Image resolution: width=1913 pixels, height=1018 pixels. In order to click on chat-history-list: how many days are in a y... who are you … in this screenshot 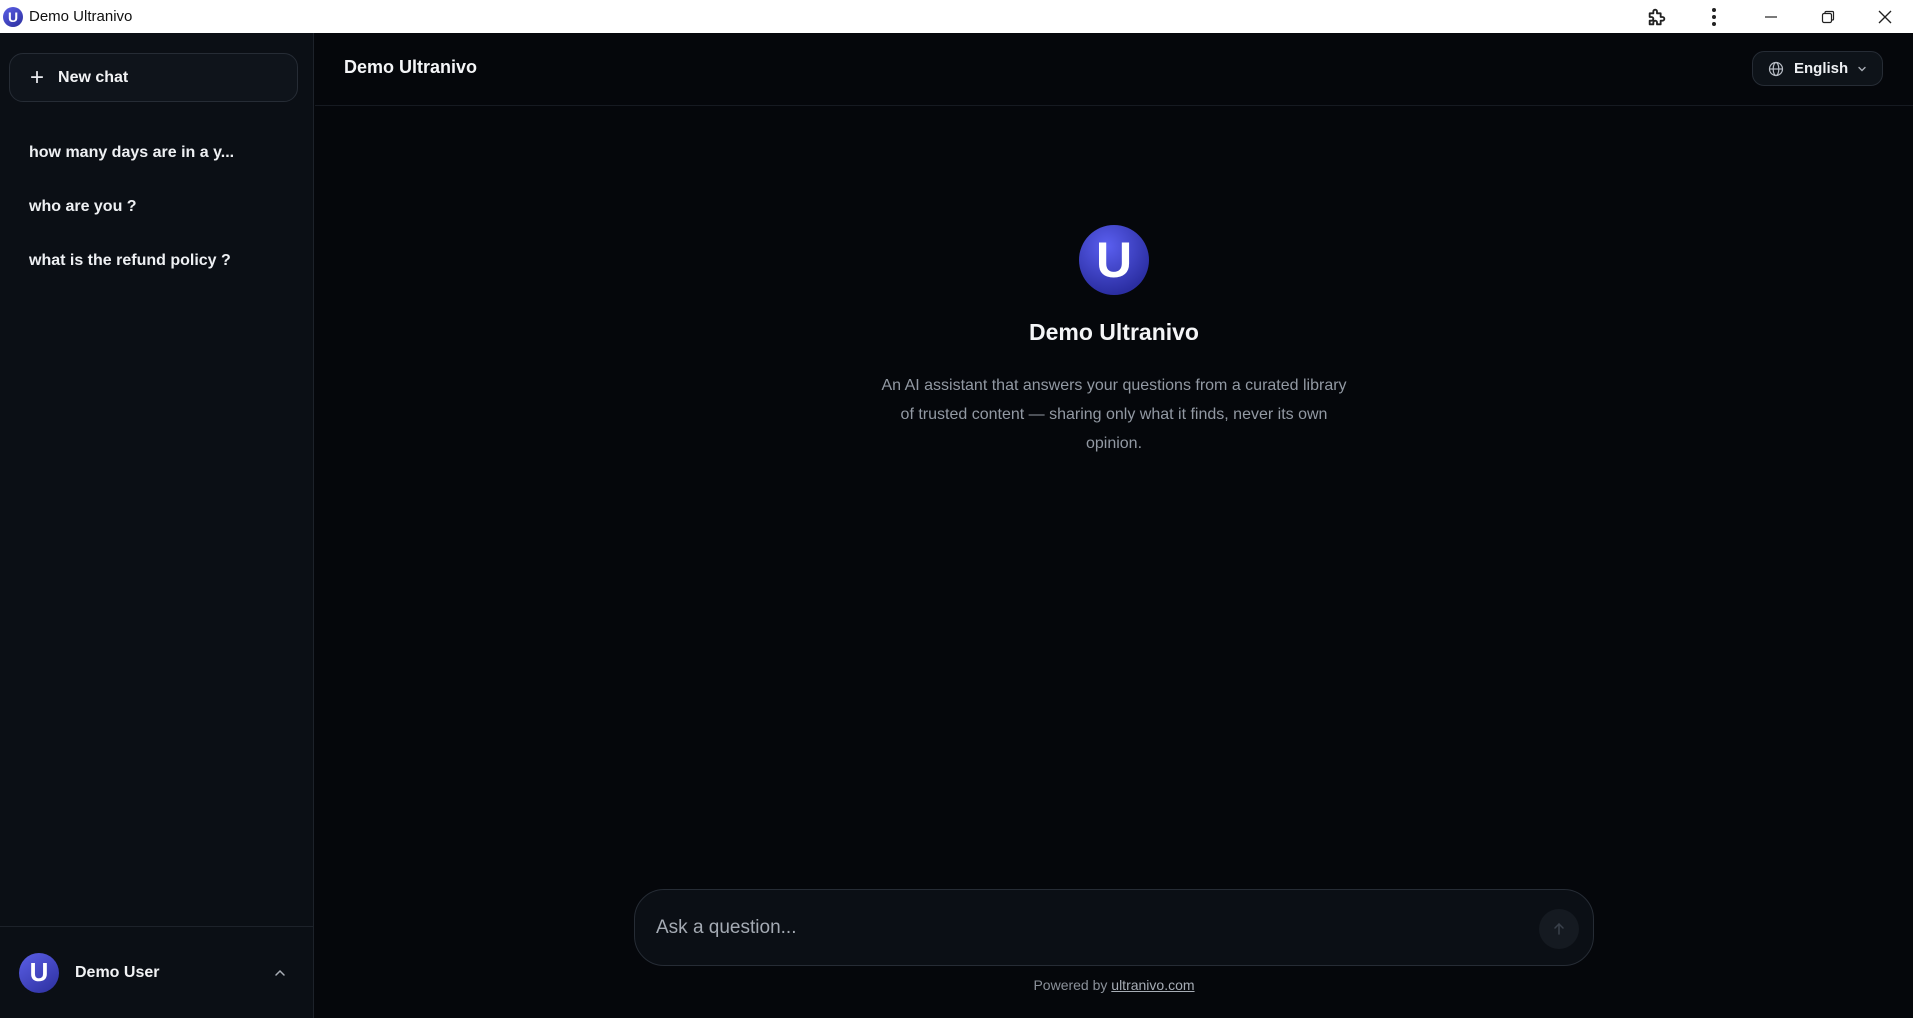, I will do `click(156, 207)`.